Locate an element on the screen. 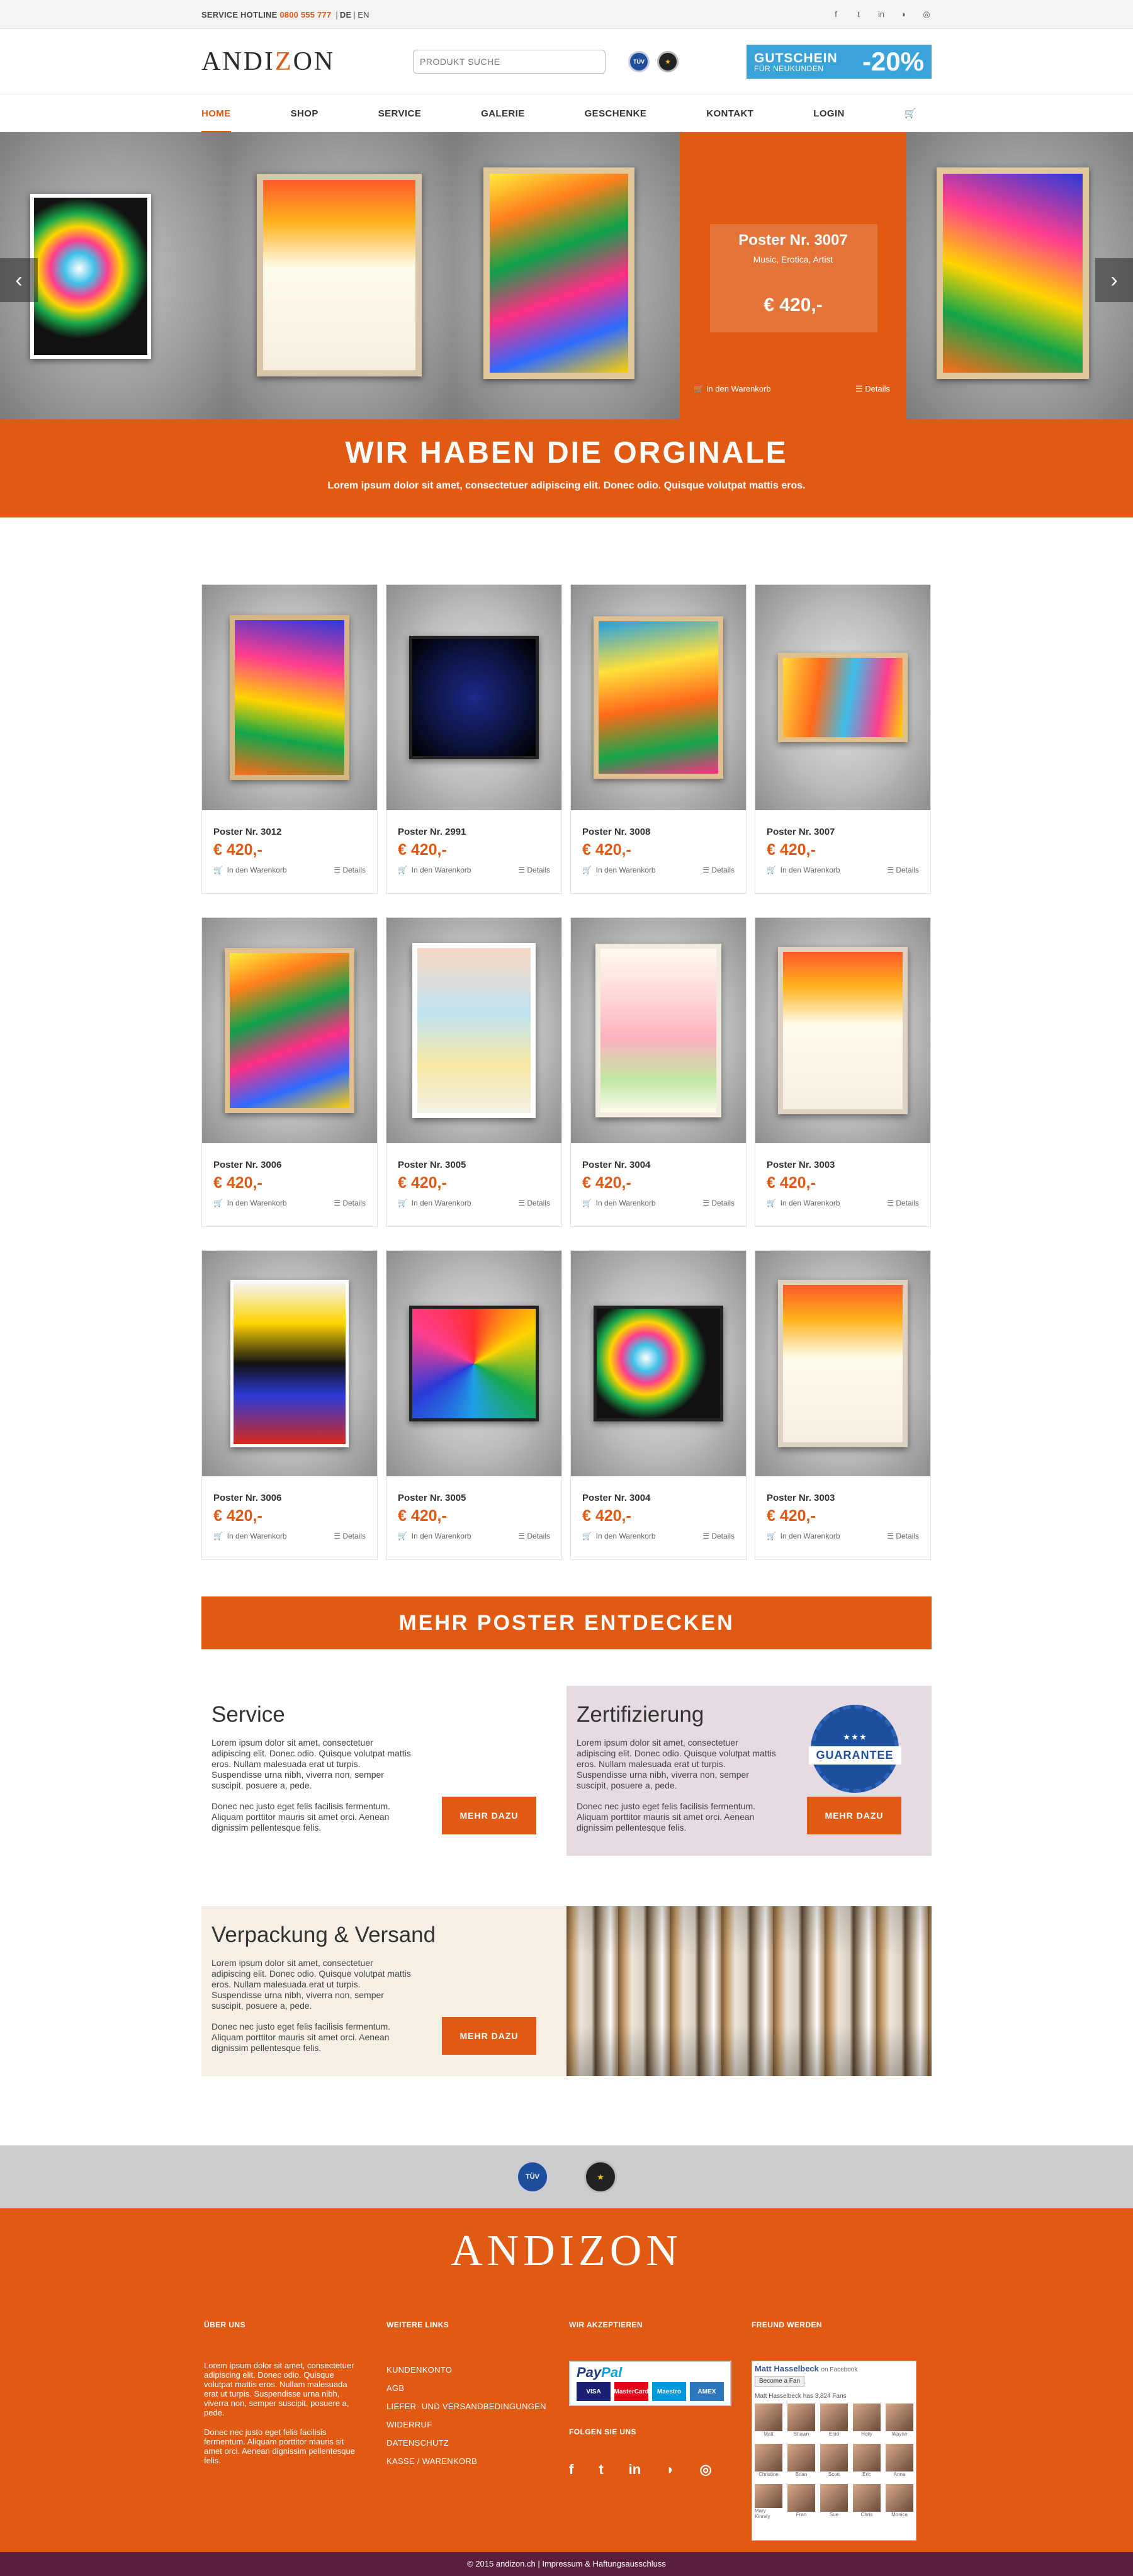 This screenshot has height=2576, width=1133. footer-link-kundenkonto: KUNDENKONTO is located at coordinates (476, 2370).